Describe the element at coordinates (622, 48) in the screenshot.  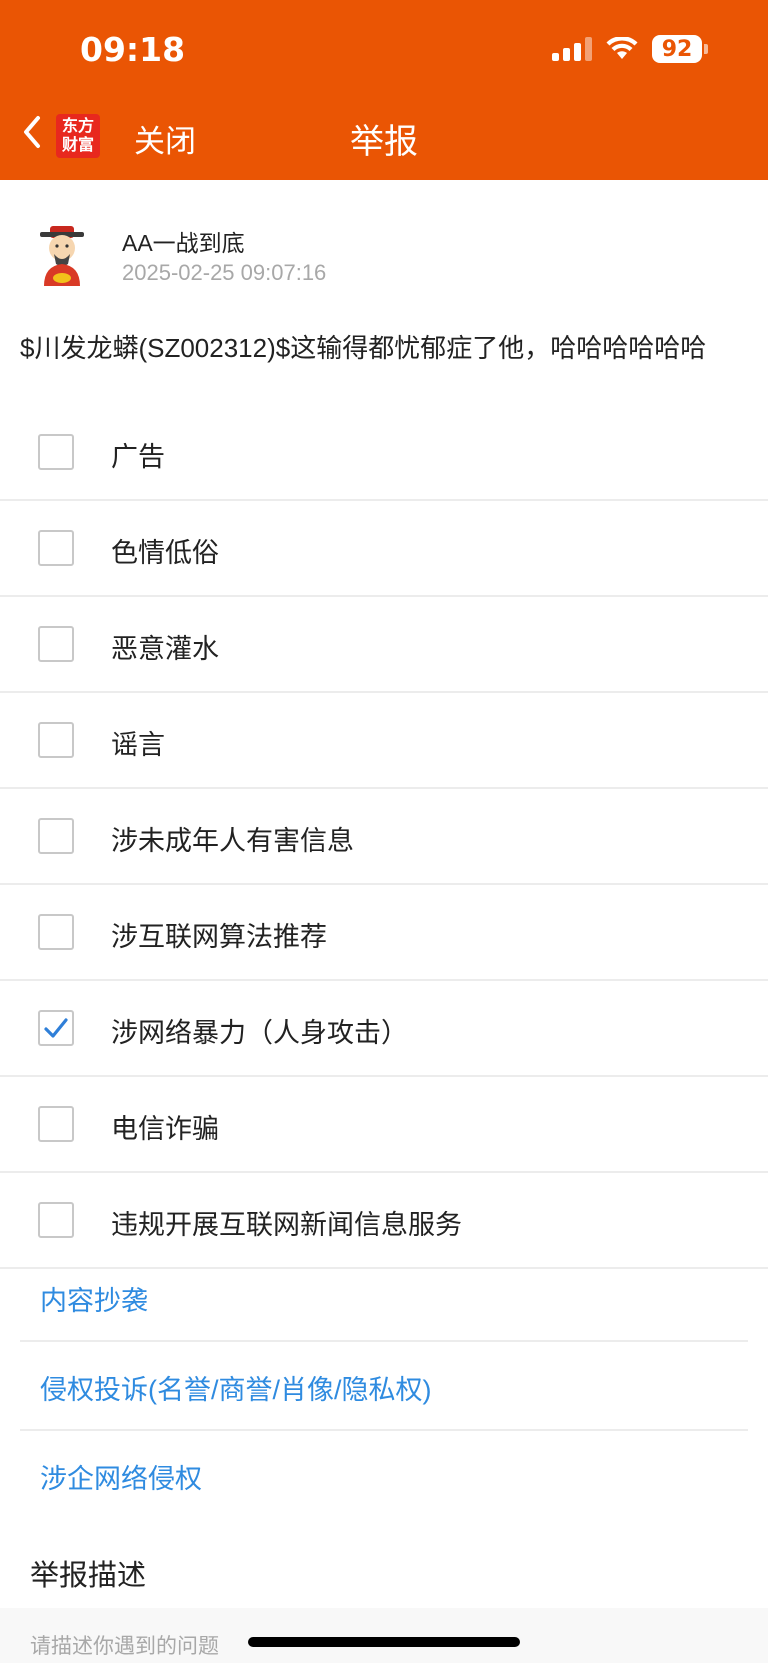
I see `wifi-icon` at that location.